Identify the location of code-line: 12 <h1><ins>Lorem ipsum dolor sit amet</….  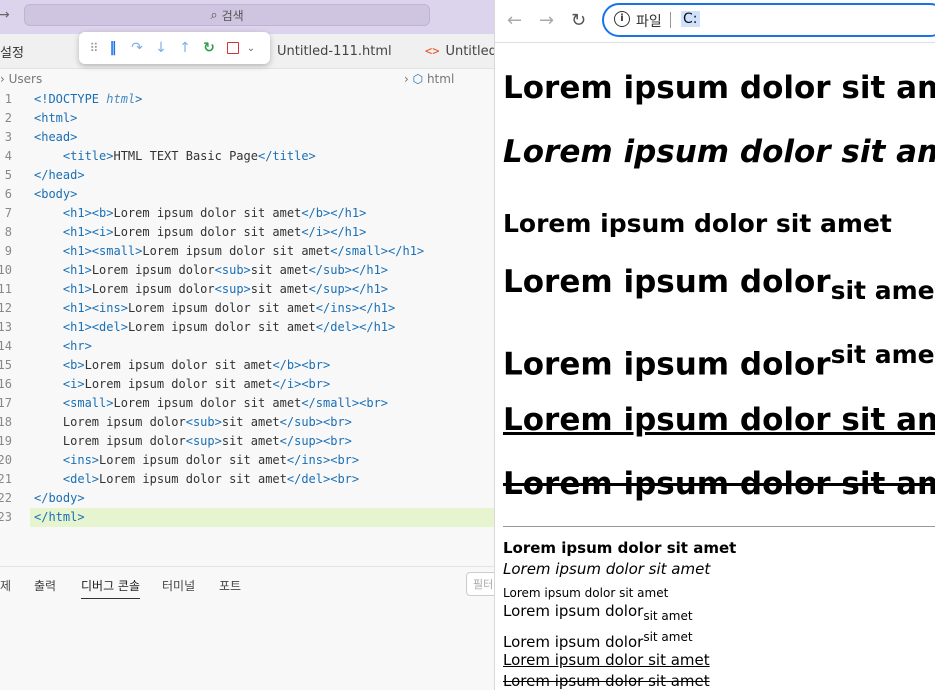
(247, 308).